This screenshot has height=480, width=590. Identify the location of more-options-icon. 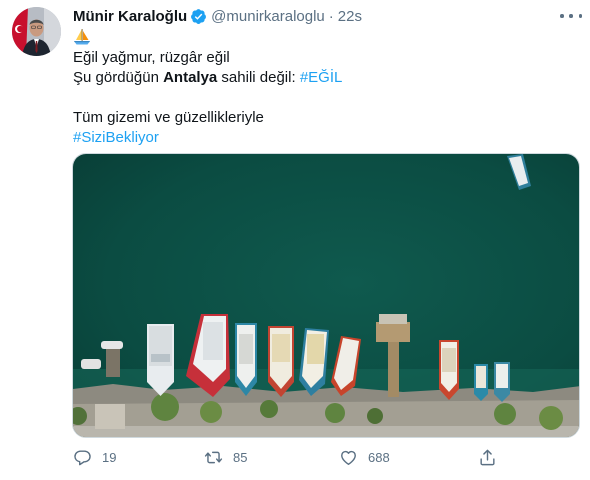
(571, 16).